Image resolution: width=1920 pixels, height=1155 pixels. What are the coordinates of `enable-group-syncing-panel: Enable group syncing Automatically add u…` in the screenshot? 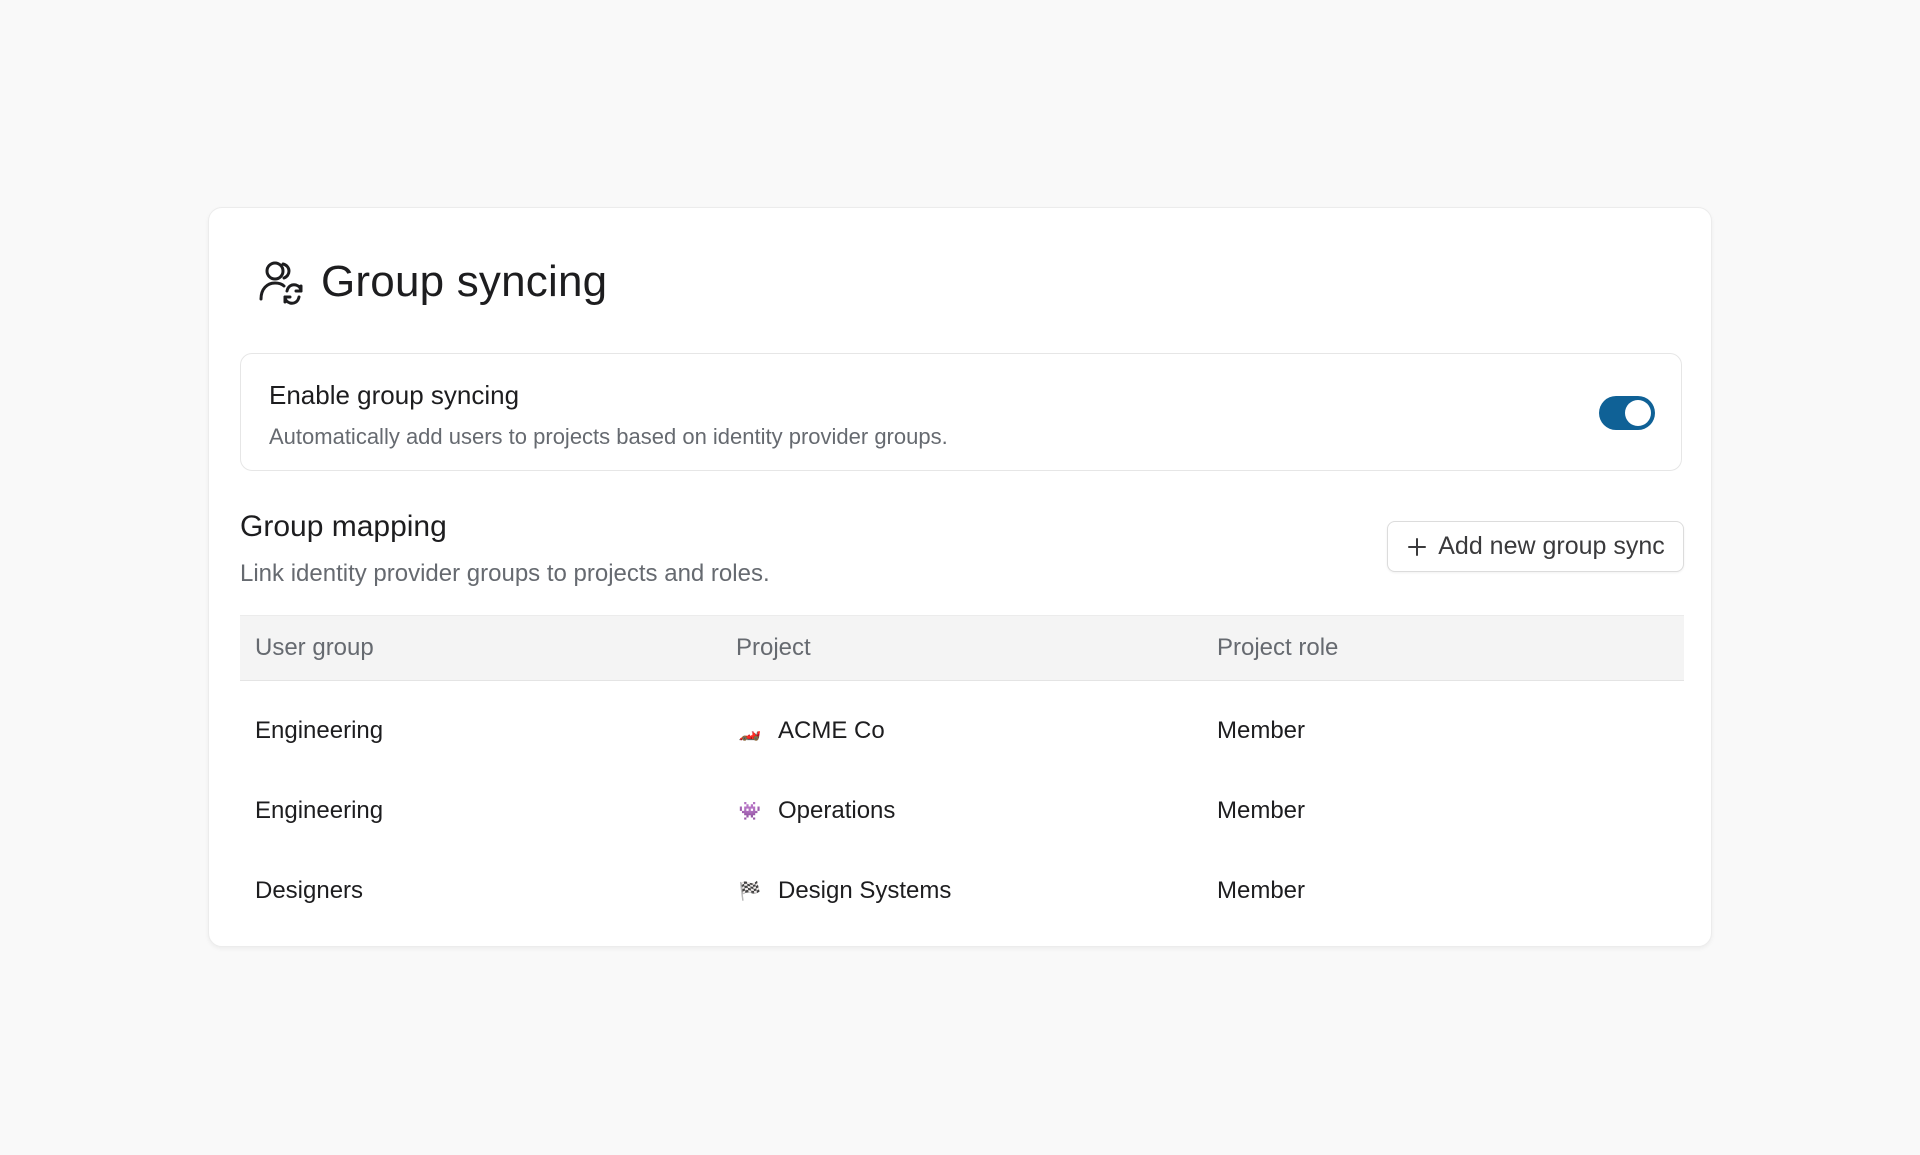 It's located at (961, 412).